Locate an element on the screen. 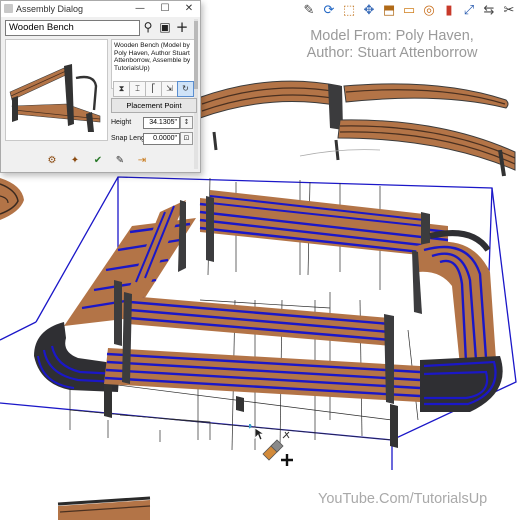  minimize-button: — is located at coordinates (140, 9).